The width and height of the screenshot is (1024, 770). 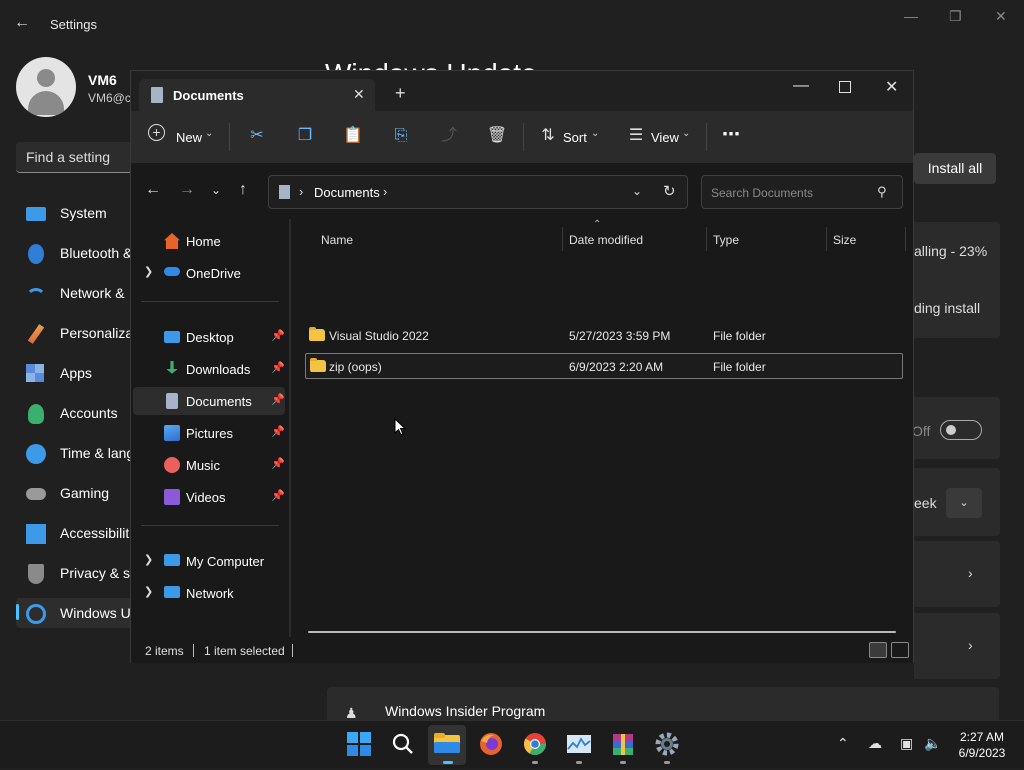 What do you see at coordinates (932, 743) in the screenshot?
I see `volume-icon: 🔈` at bounding box center [932, 743].